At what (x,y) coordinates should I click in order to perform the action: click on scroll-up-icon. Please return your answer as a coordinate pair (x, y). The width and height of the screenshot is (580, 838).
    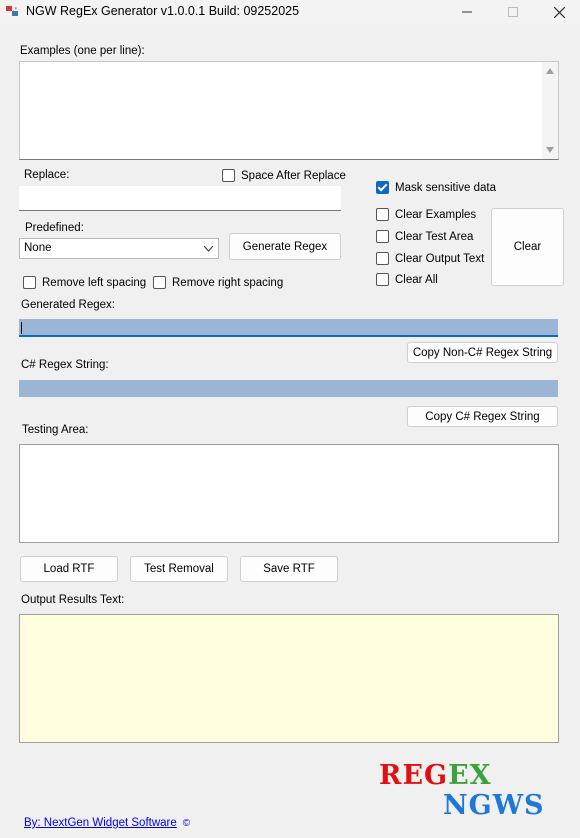
    Looking at the image, I should click on (550, 71).